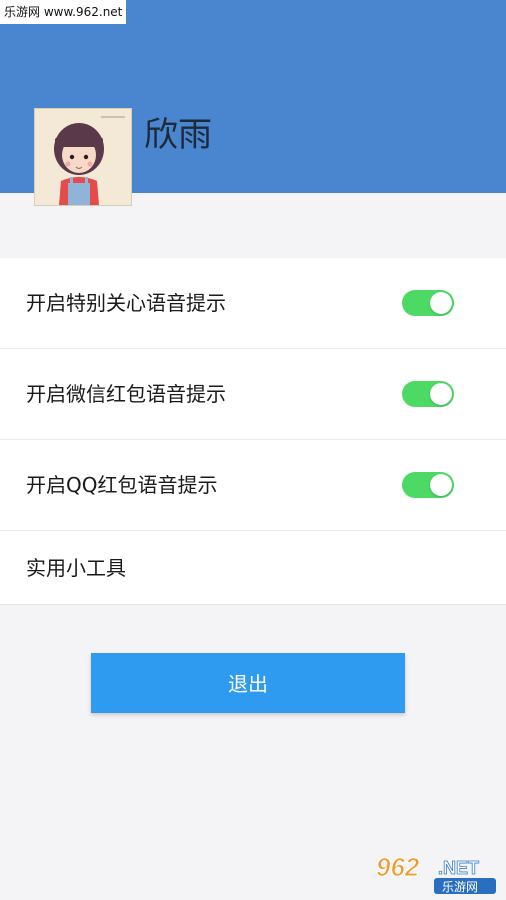  I want to click on wechat-redpacket-voice-toggle, so click(428, 394).